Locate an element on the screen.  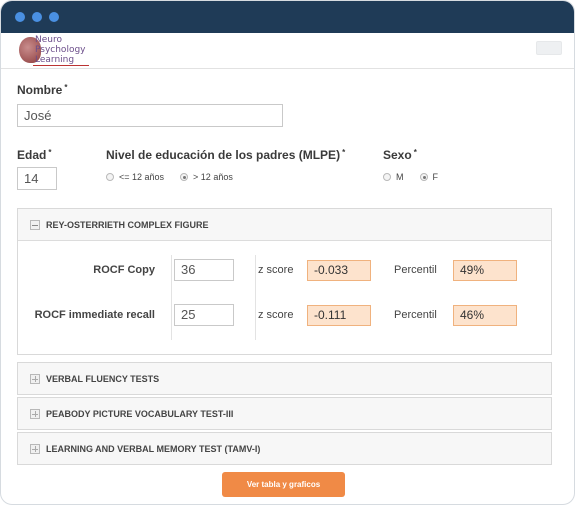
panel-peabody-header: PEABODY PICTURE VOCABULARY TEST-III is located at coordinates (284, 413).